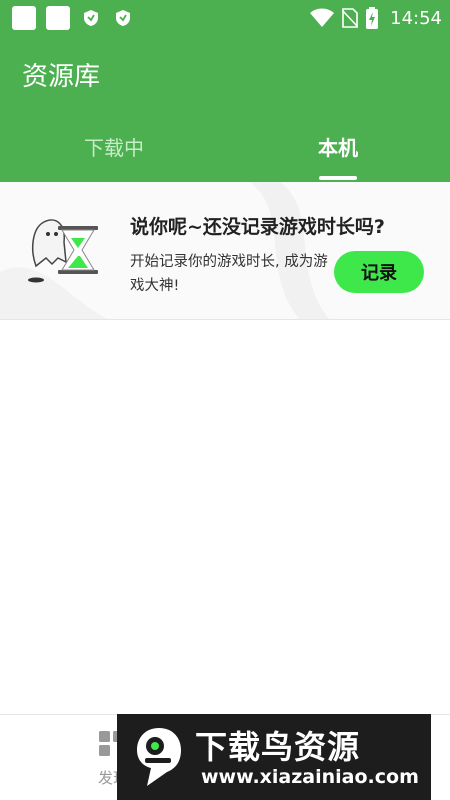  I want to click on wifi-icon, so click(322, 17).